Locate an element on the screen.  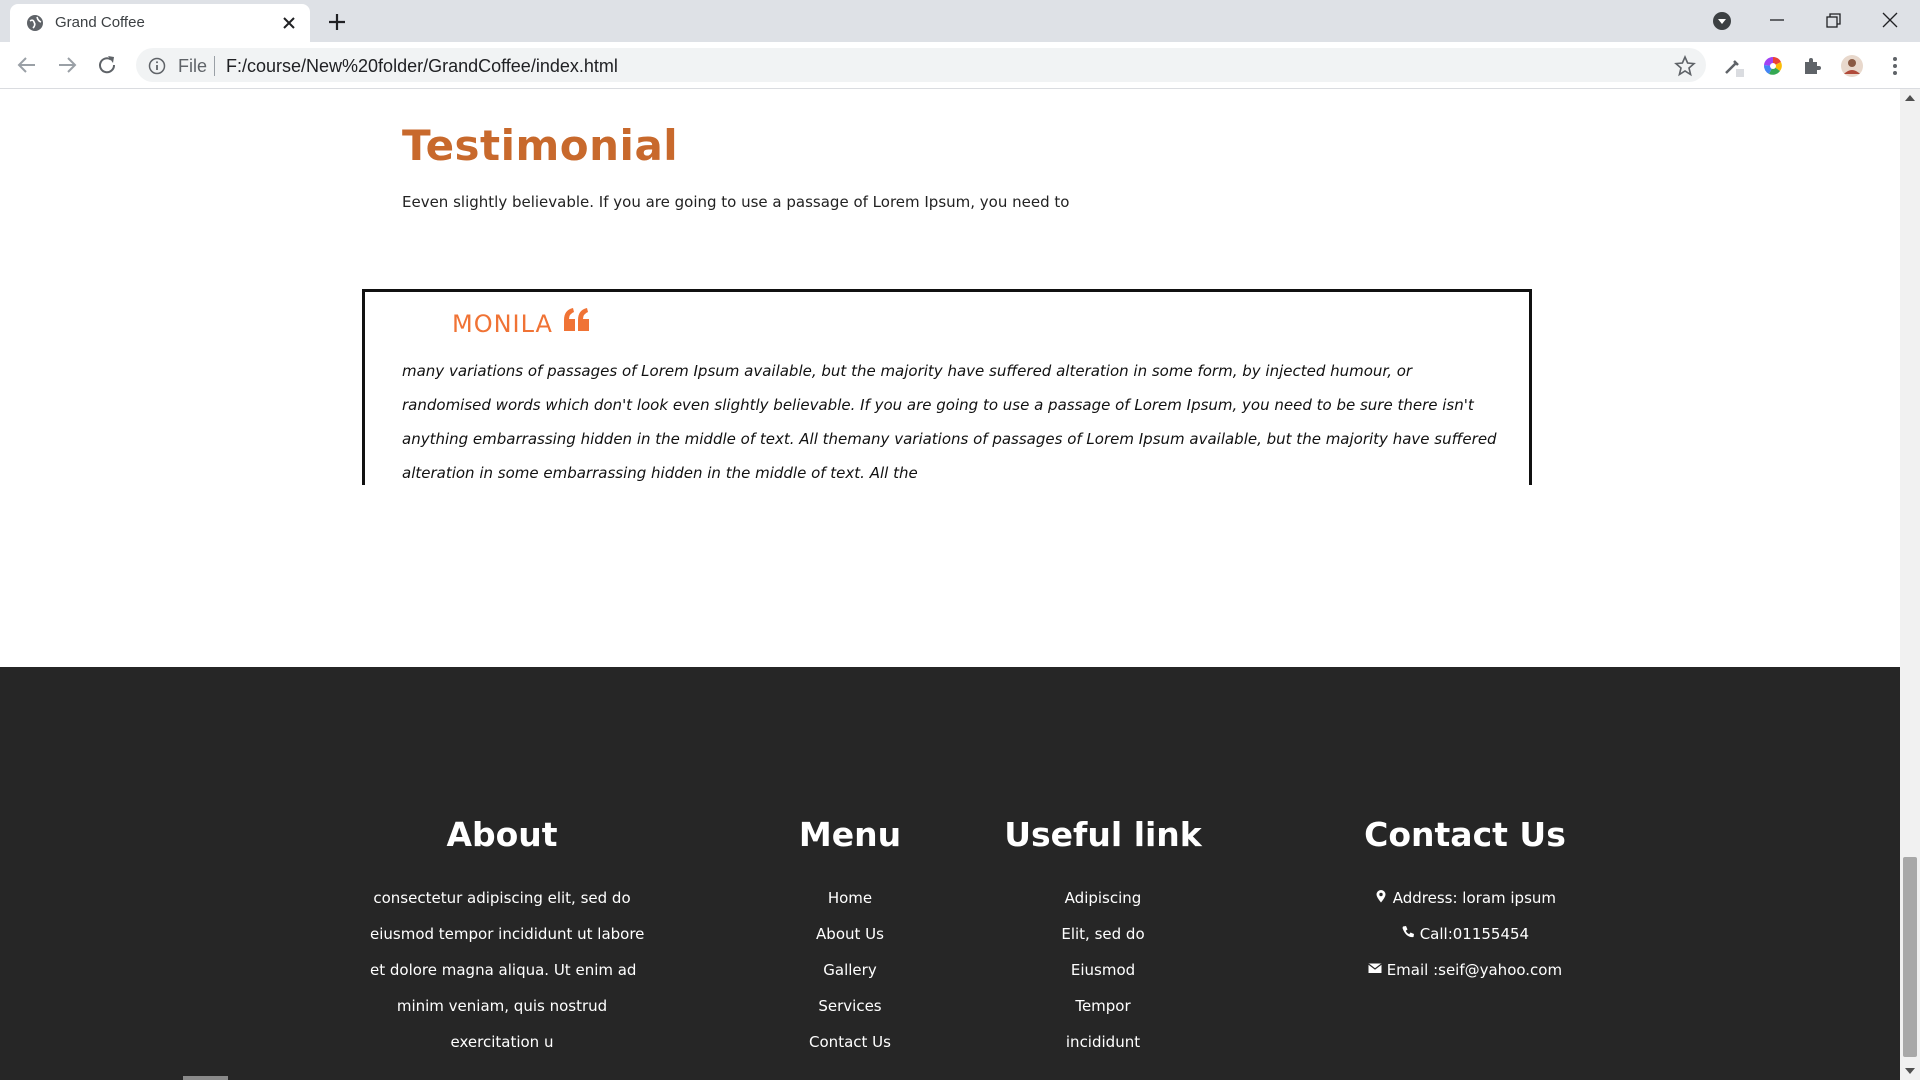
menu-link-contact: Contact Us is located at coordinates (850, 1042).